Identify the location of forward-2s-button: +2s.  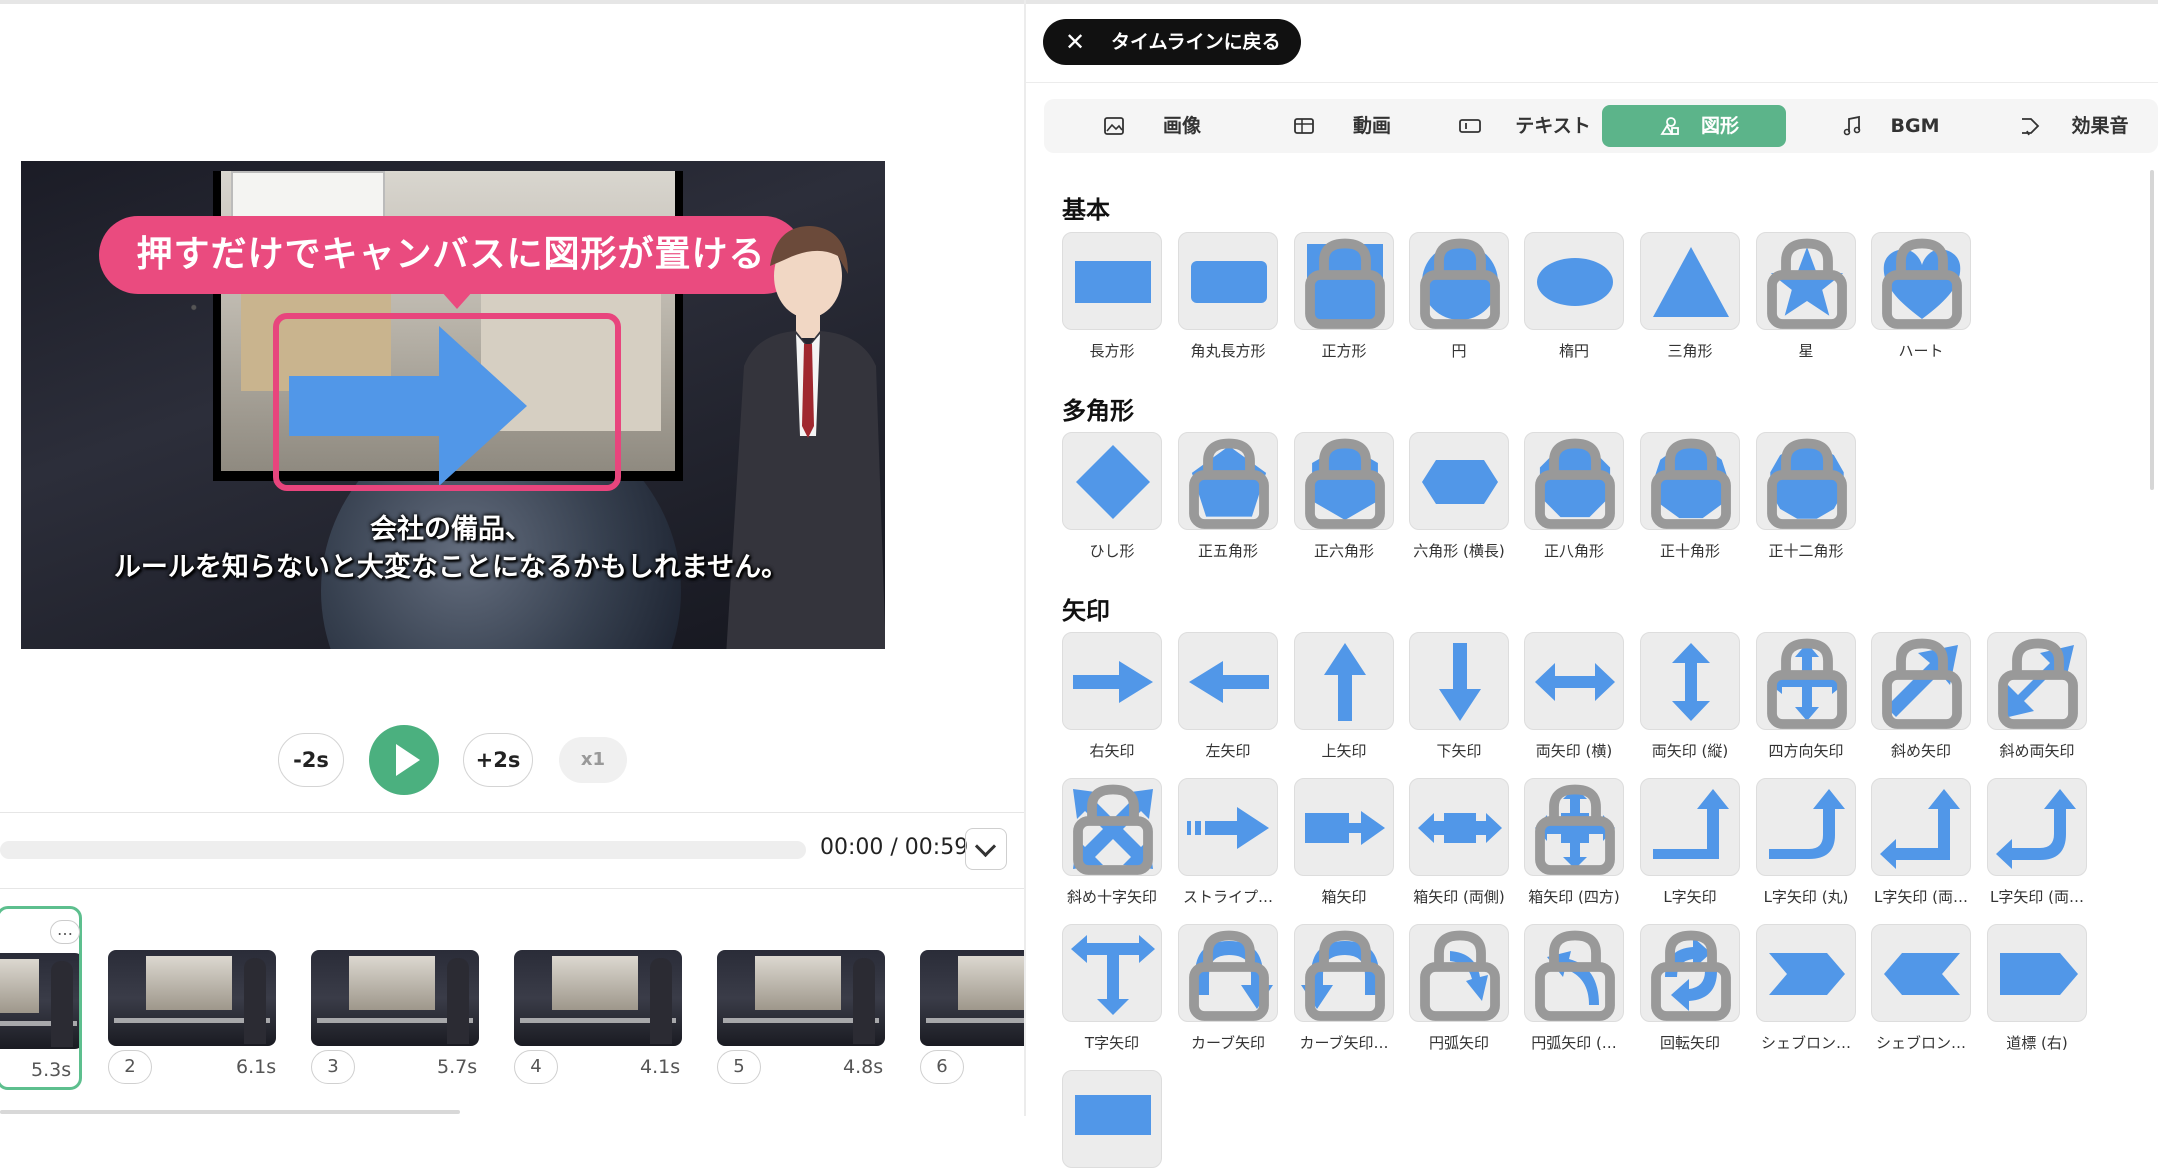
(498, 760).